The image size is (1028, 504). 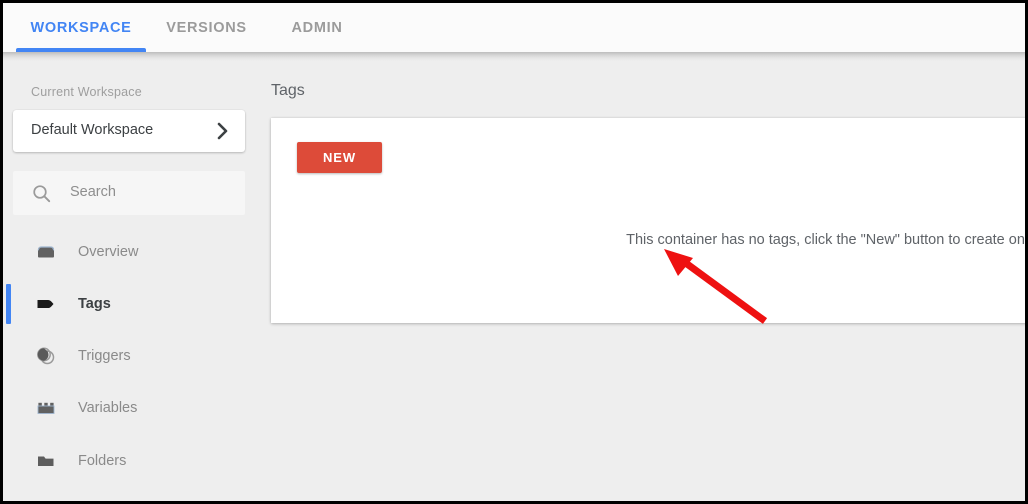 What do you see at coordinates (104, 356) in the screenshot?
I see `sidebar-item-triggers-label: Triggers` at bounding box center [104, 356].